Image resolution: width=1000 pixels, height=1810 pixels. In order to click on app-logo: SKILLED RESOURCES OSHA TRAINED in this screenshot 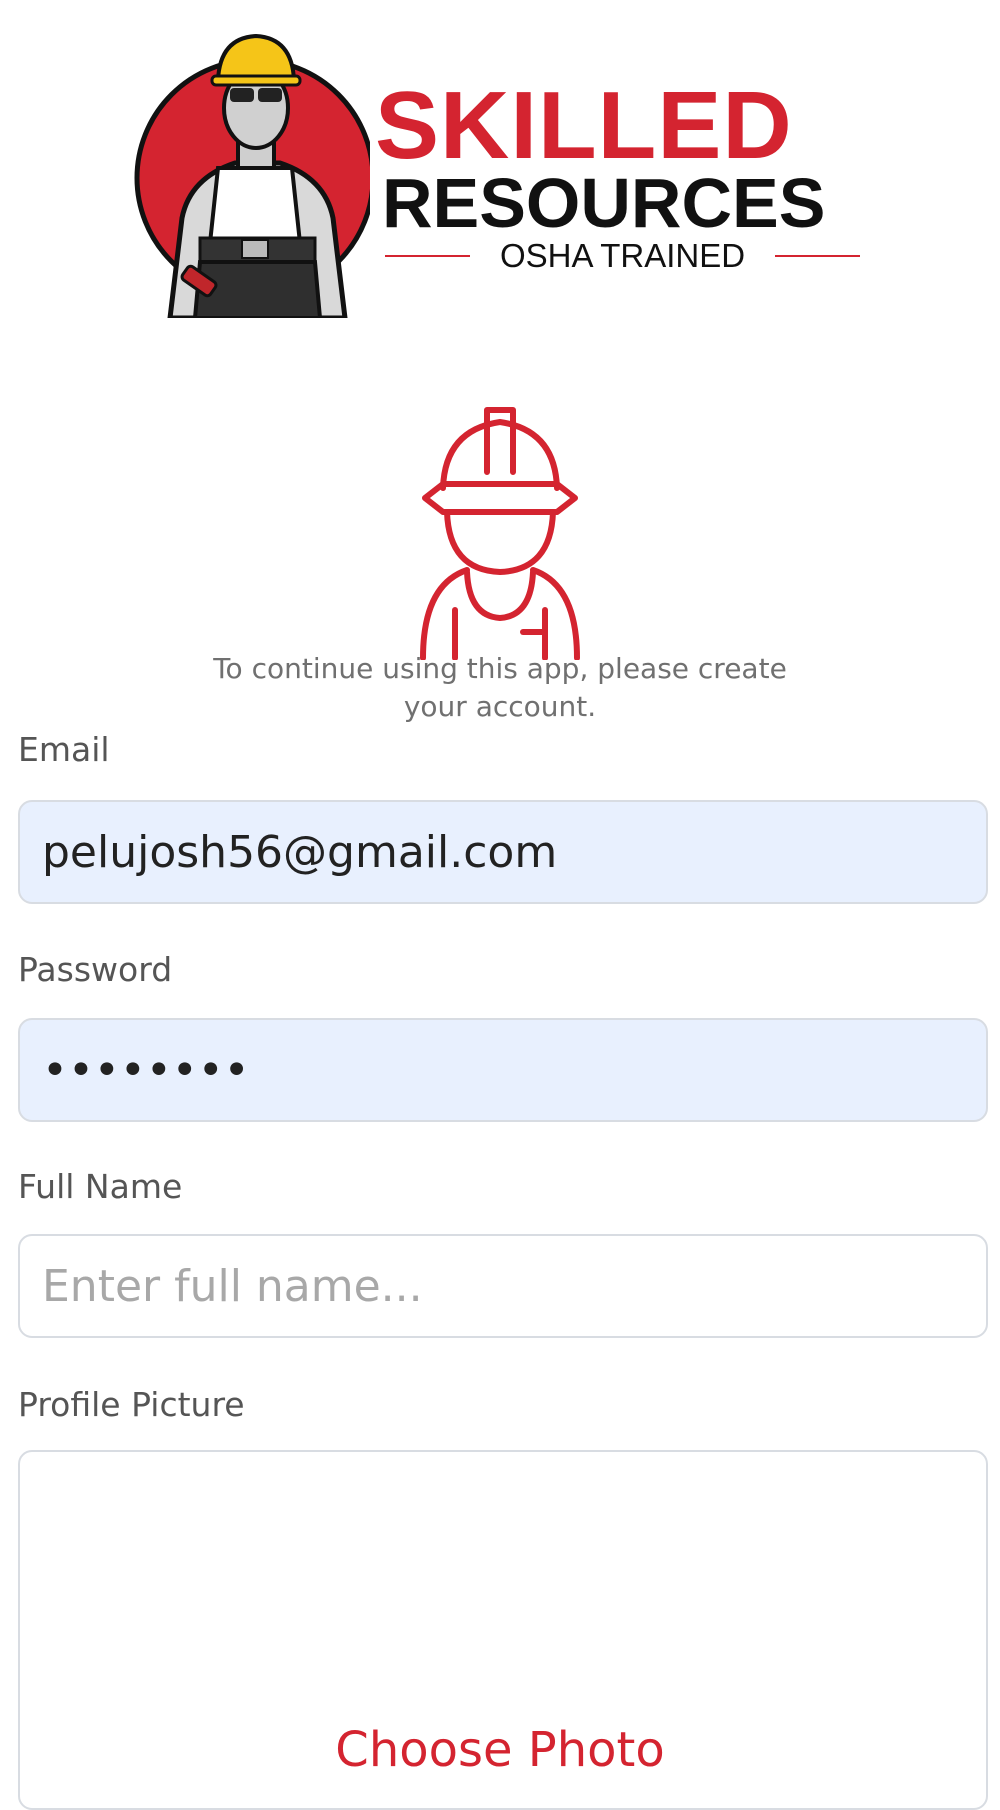, I will do `click(500, 173)`.